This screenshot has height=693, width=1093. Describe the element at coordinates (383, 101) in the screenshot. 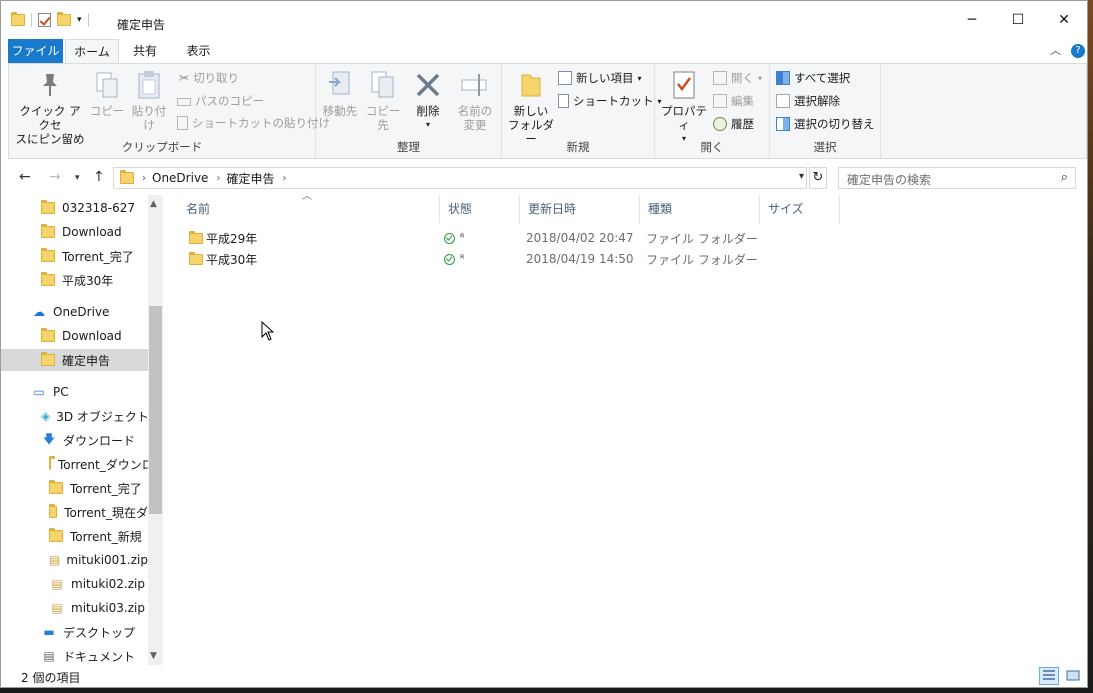

I see `copy-to-button: コピー先` at that location.